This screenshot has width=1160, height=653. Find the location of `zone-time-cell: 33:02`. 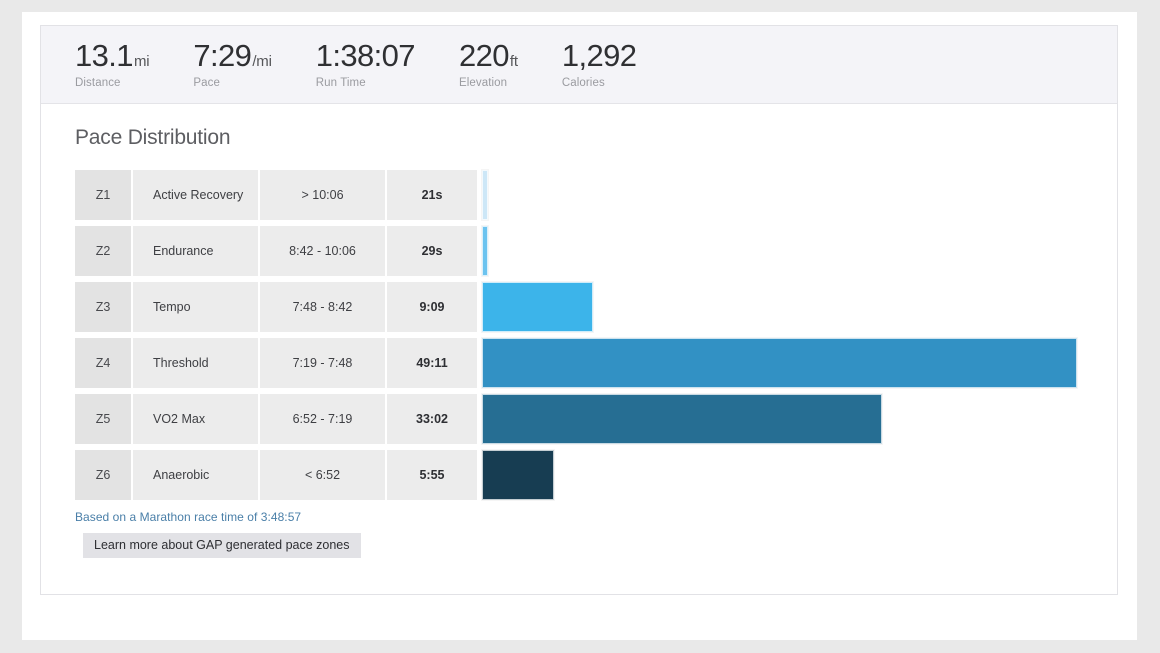

zone-time-cell: 33:02 is located at coordinates (432, 419).